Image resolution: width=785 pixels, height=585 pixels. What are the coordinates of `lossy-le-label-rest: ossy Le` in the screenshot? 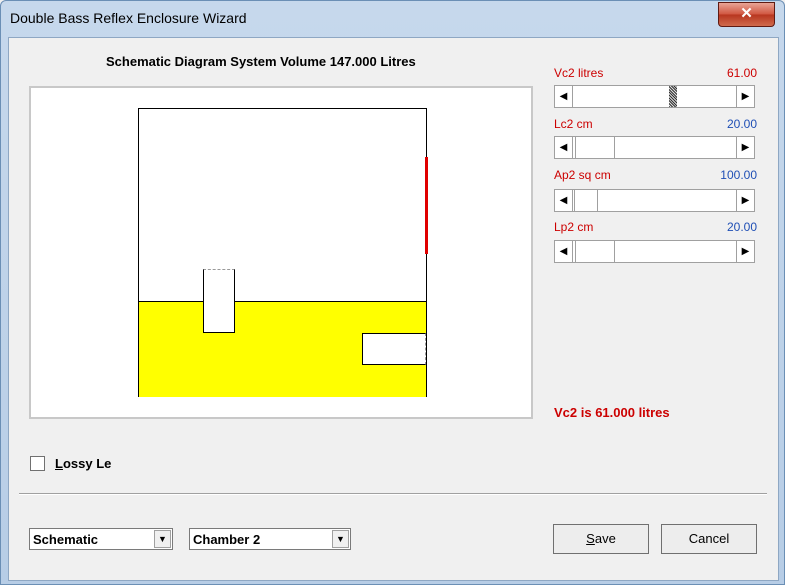 It's located at (87, 463).